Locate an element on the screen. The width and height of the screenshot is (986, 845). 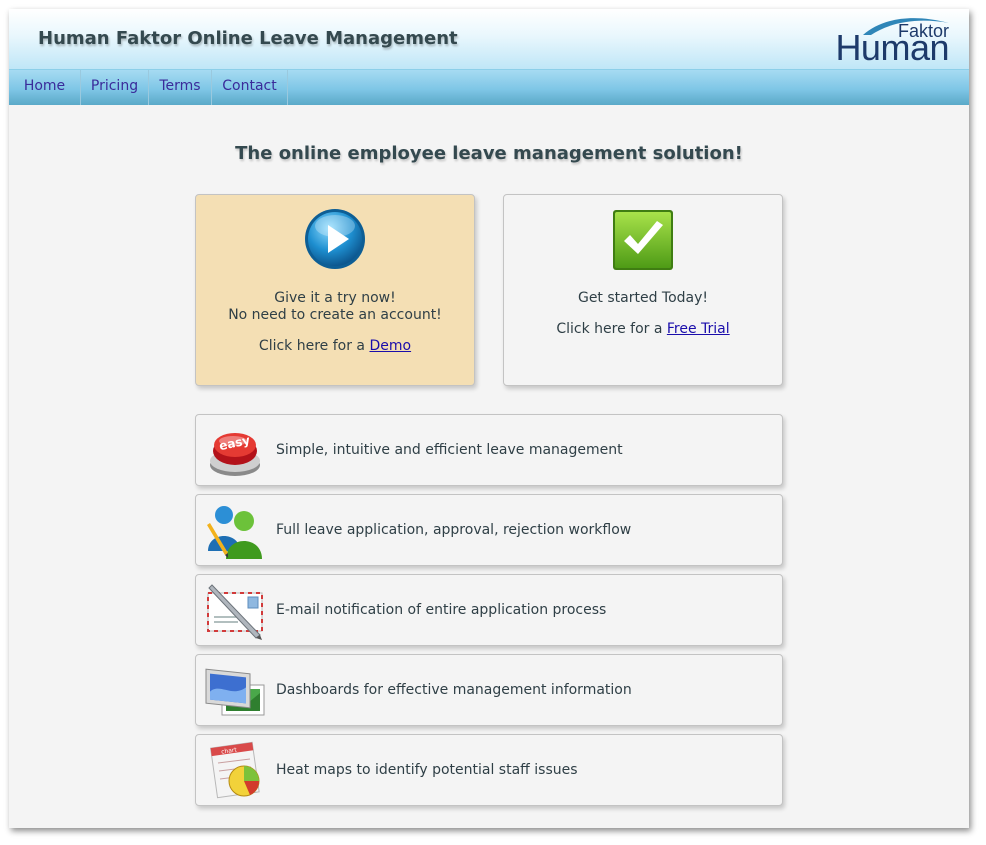
app-title: Human Faktor Online Leave Management is located at coordinates (248, 38).